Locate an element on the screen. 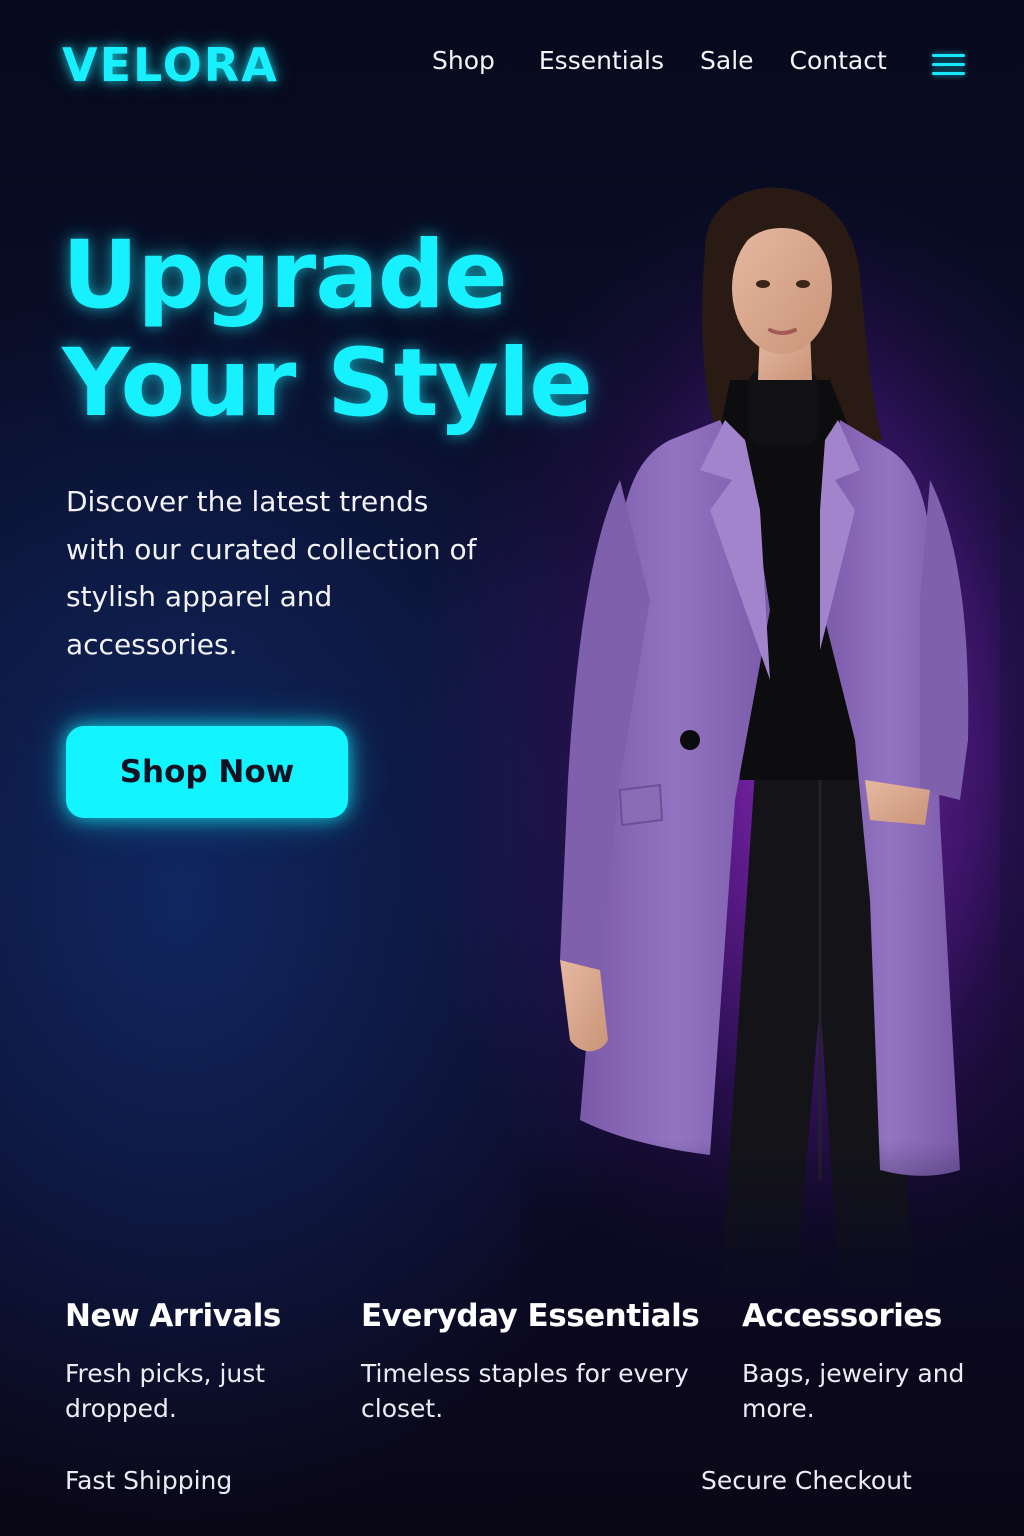 The height and width of the screenshot is (1536, 1024). feature-title: Accessories is located at coordinates (842, 1316).